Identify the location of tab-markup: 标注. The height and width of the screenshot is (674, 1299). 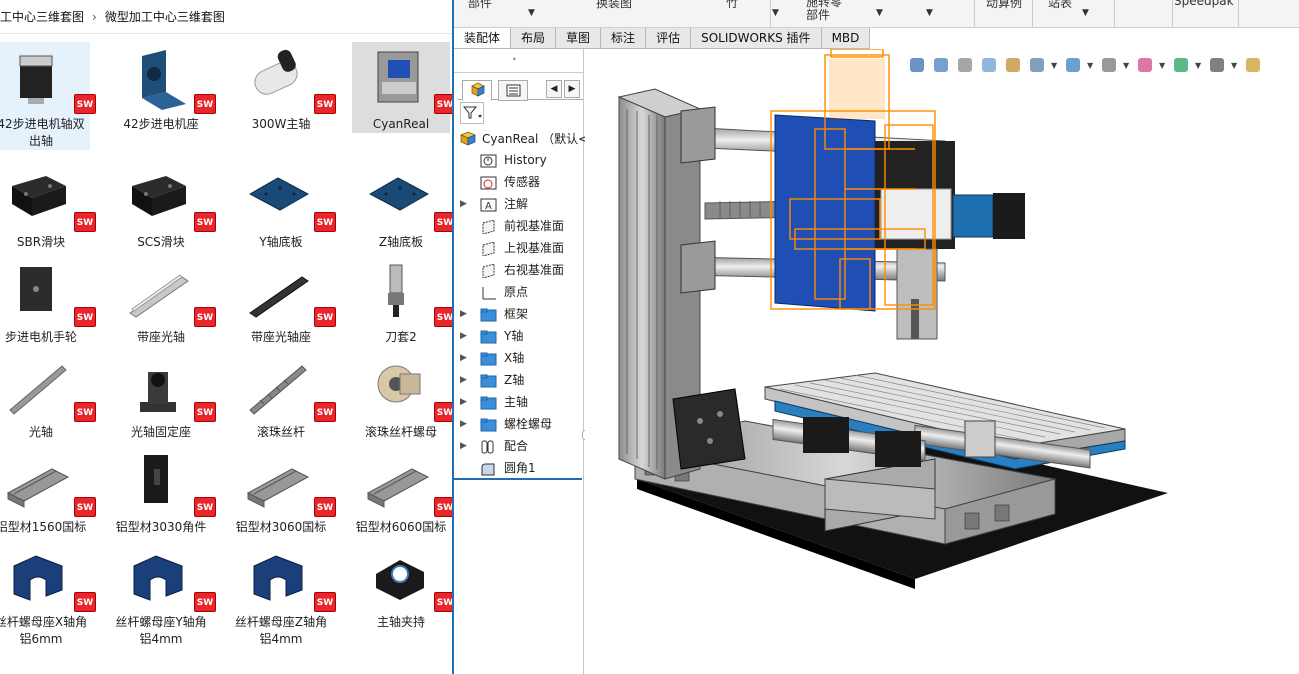
(624, 38).